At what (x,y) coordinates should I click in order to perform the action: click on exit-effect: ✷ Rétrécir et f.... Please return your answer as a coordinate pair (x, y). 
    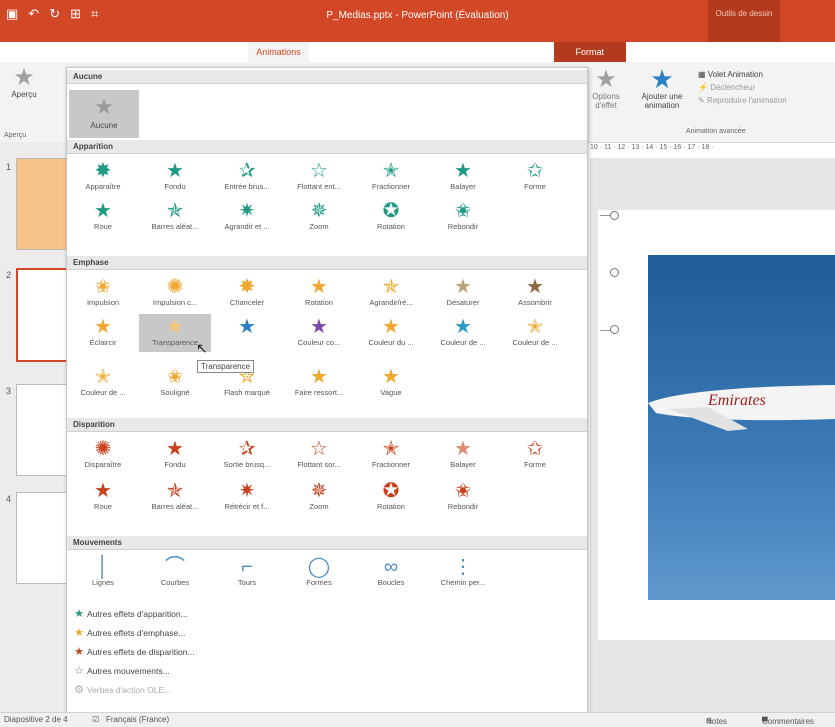
    Looking at the image, I should click on (247, 497).